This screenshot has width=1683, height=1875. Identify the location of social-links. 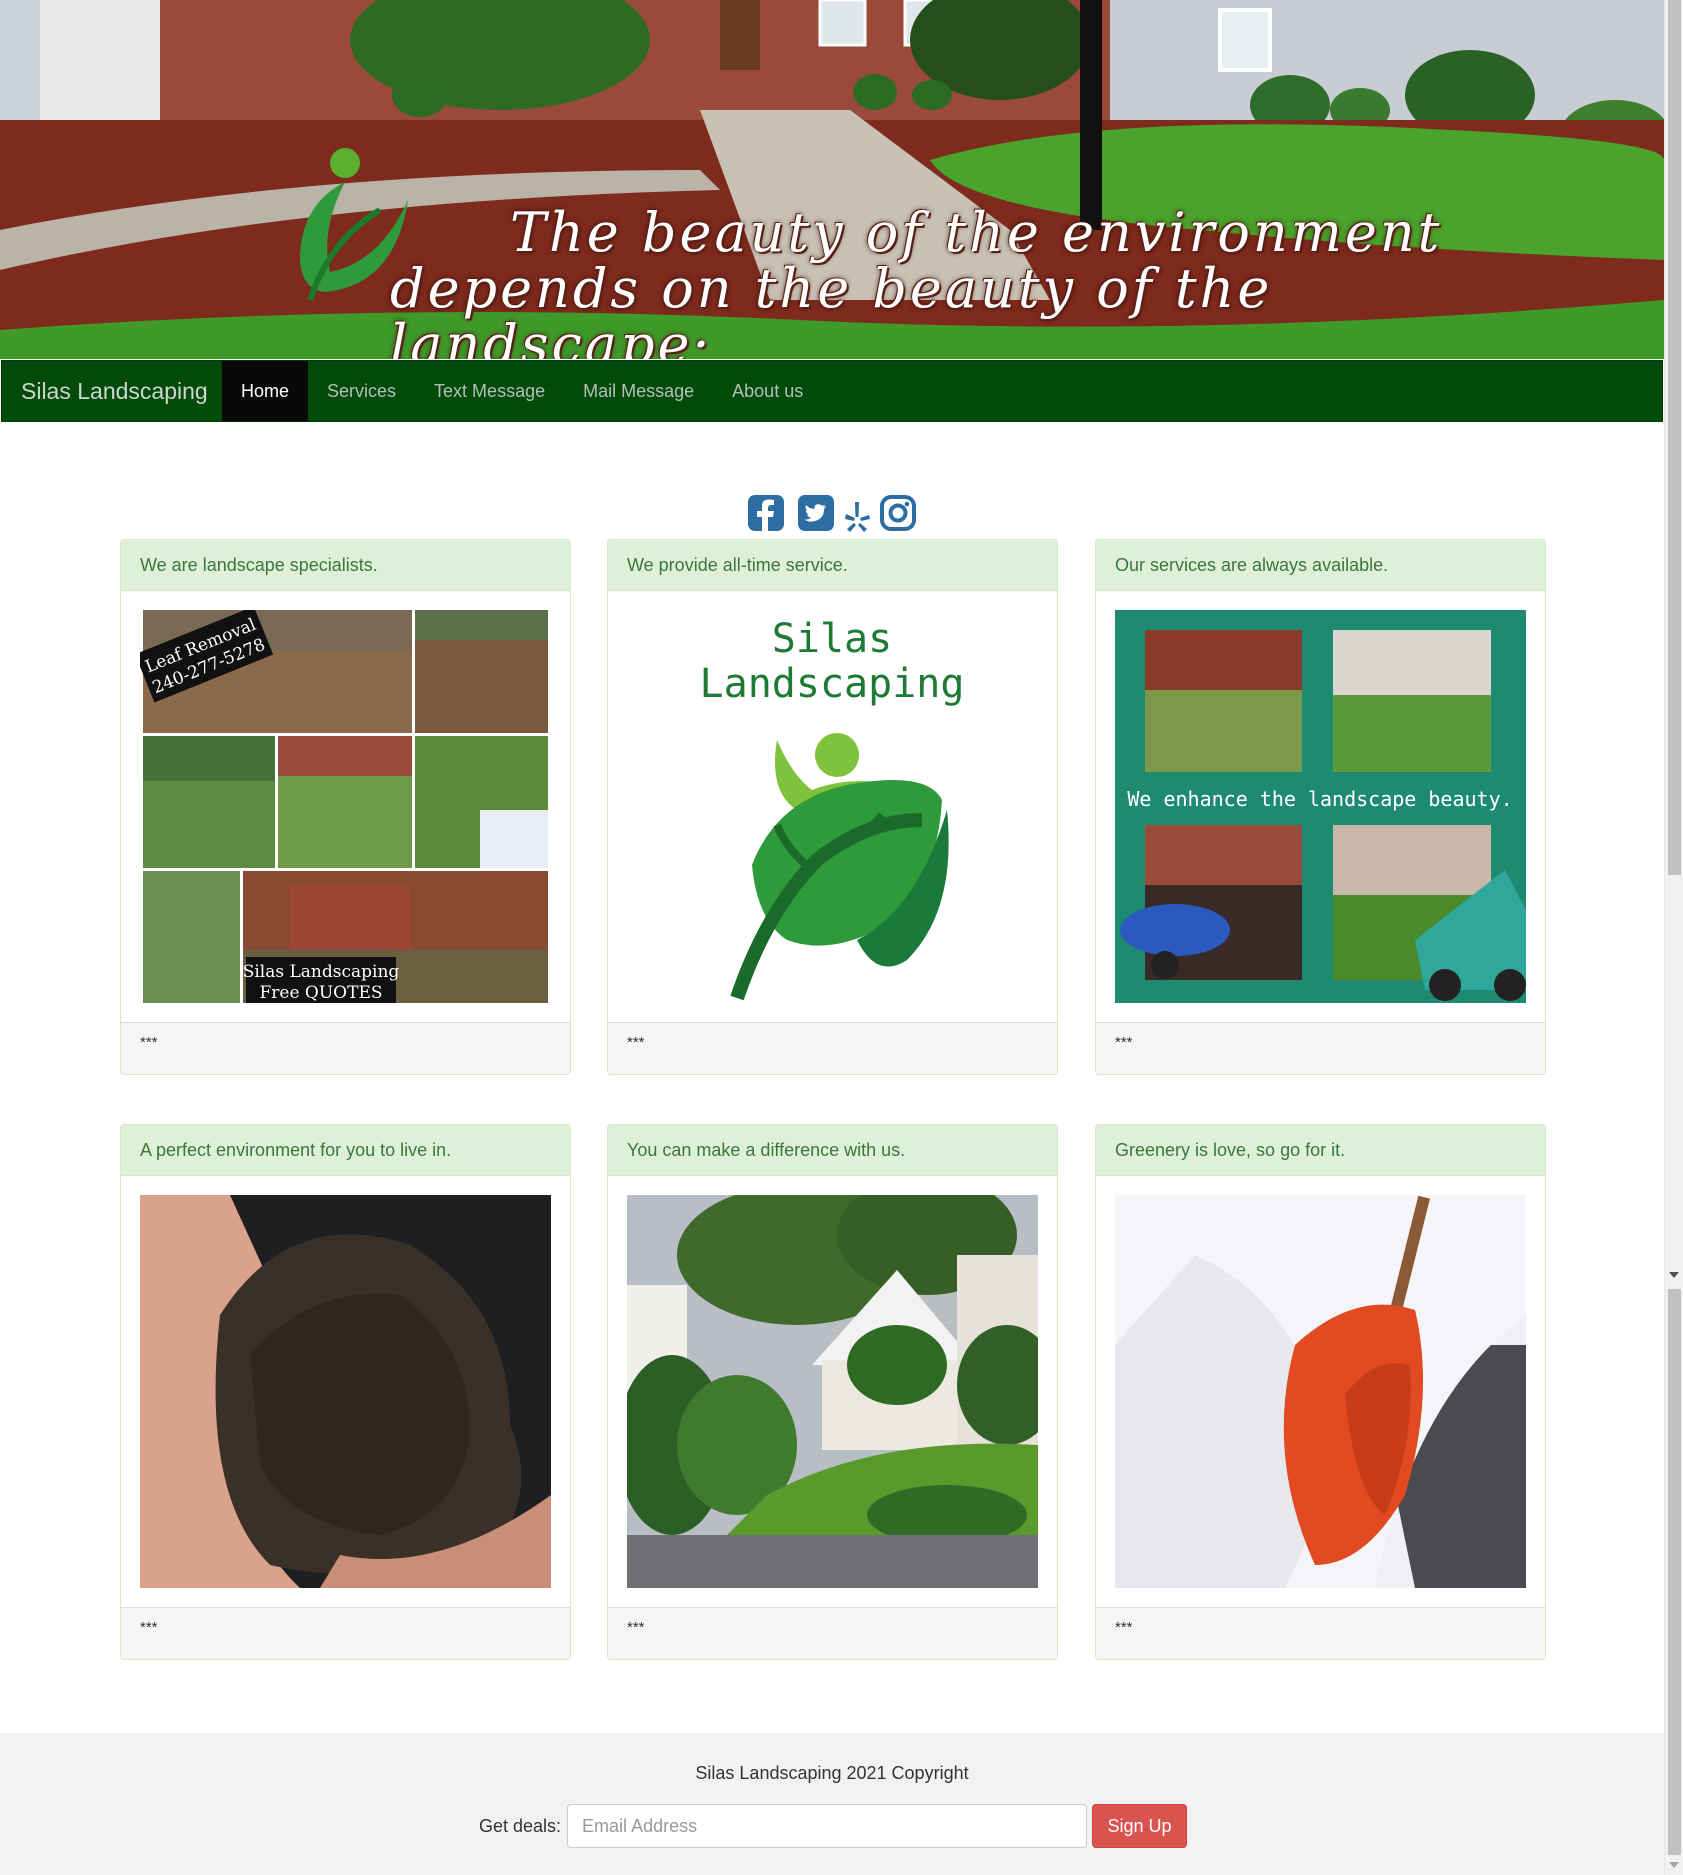
(832, 514).